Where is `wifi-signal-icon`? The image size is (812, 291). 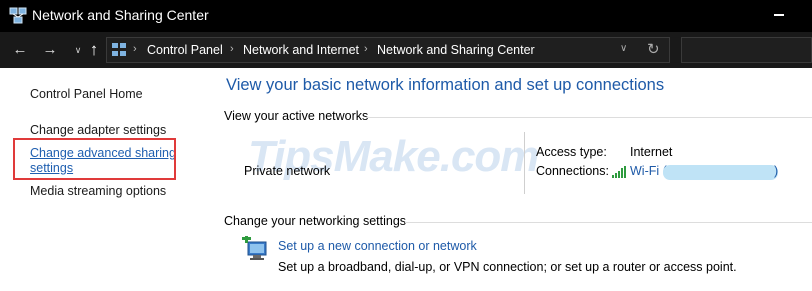
wifi-signal-icon is located at coordinates (619, 172).